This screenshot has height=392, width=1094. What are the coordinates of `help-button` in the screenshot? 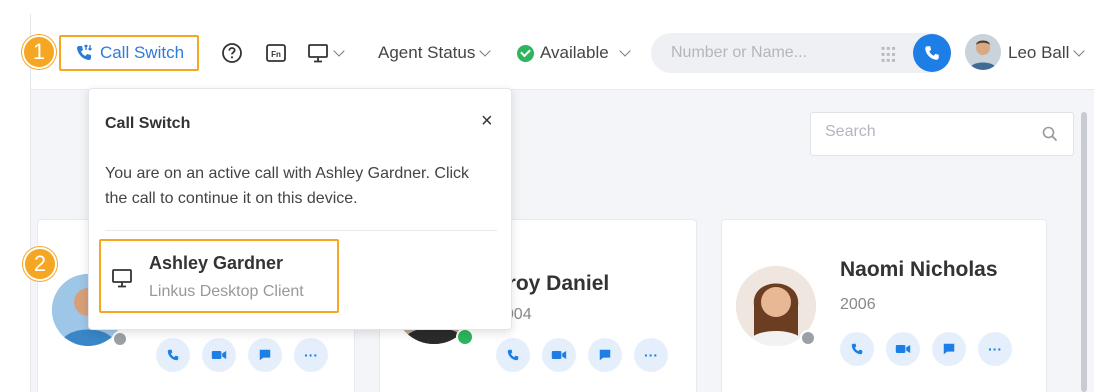 It's located at (232, 53).